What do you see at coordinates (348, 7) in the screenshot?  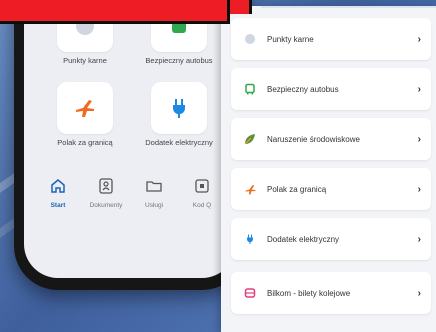 I see `panel-top-edge` at bounding box center [348, 7].